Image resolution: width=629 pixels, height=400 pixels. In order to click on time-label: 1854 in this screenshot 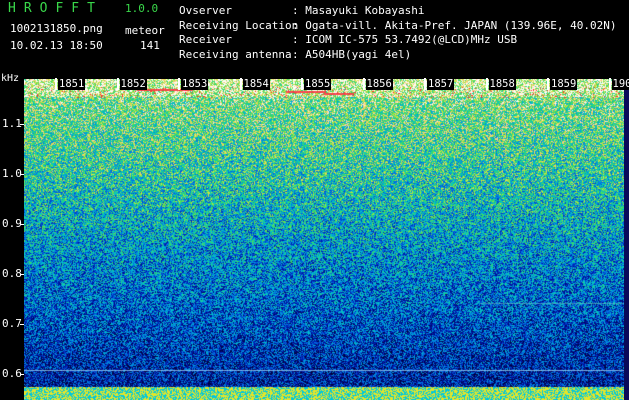, I will do `click(256, 84)`.